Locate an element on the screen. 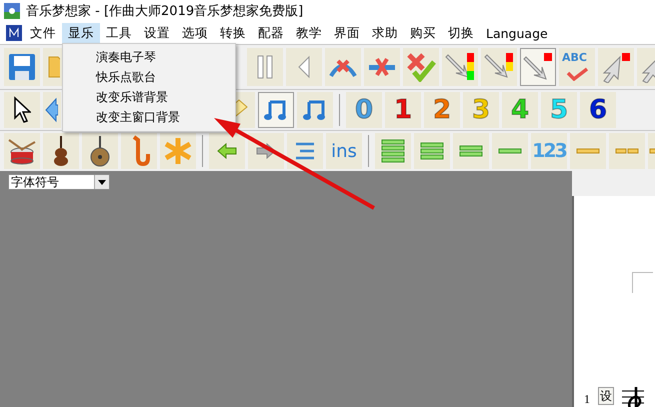 The height and width of the screenshot is (407, 655). app-icon is located at coordinates (12, 11).